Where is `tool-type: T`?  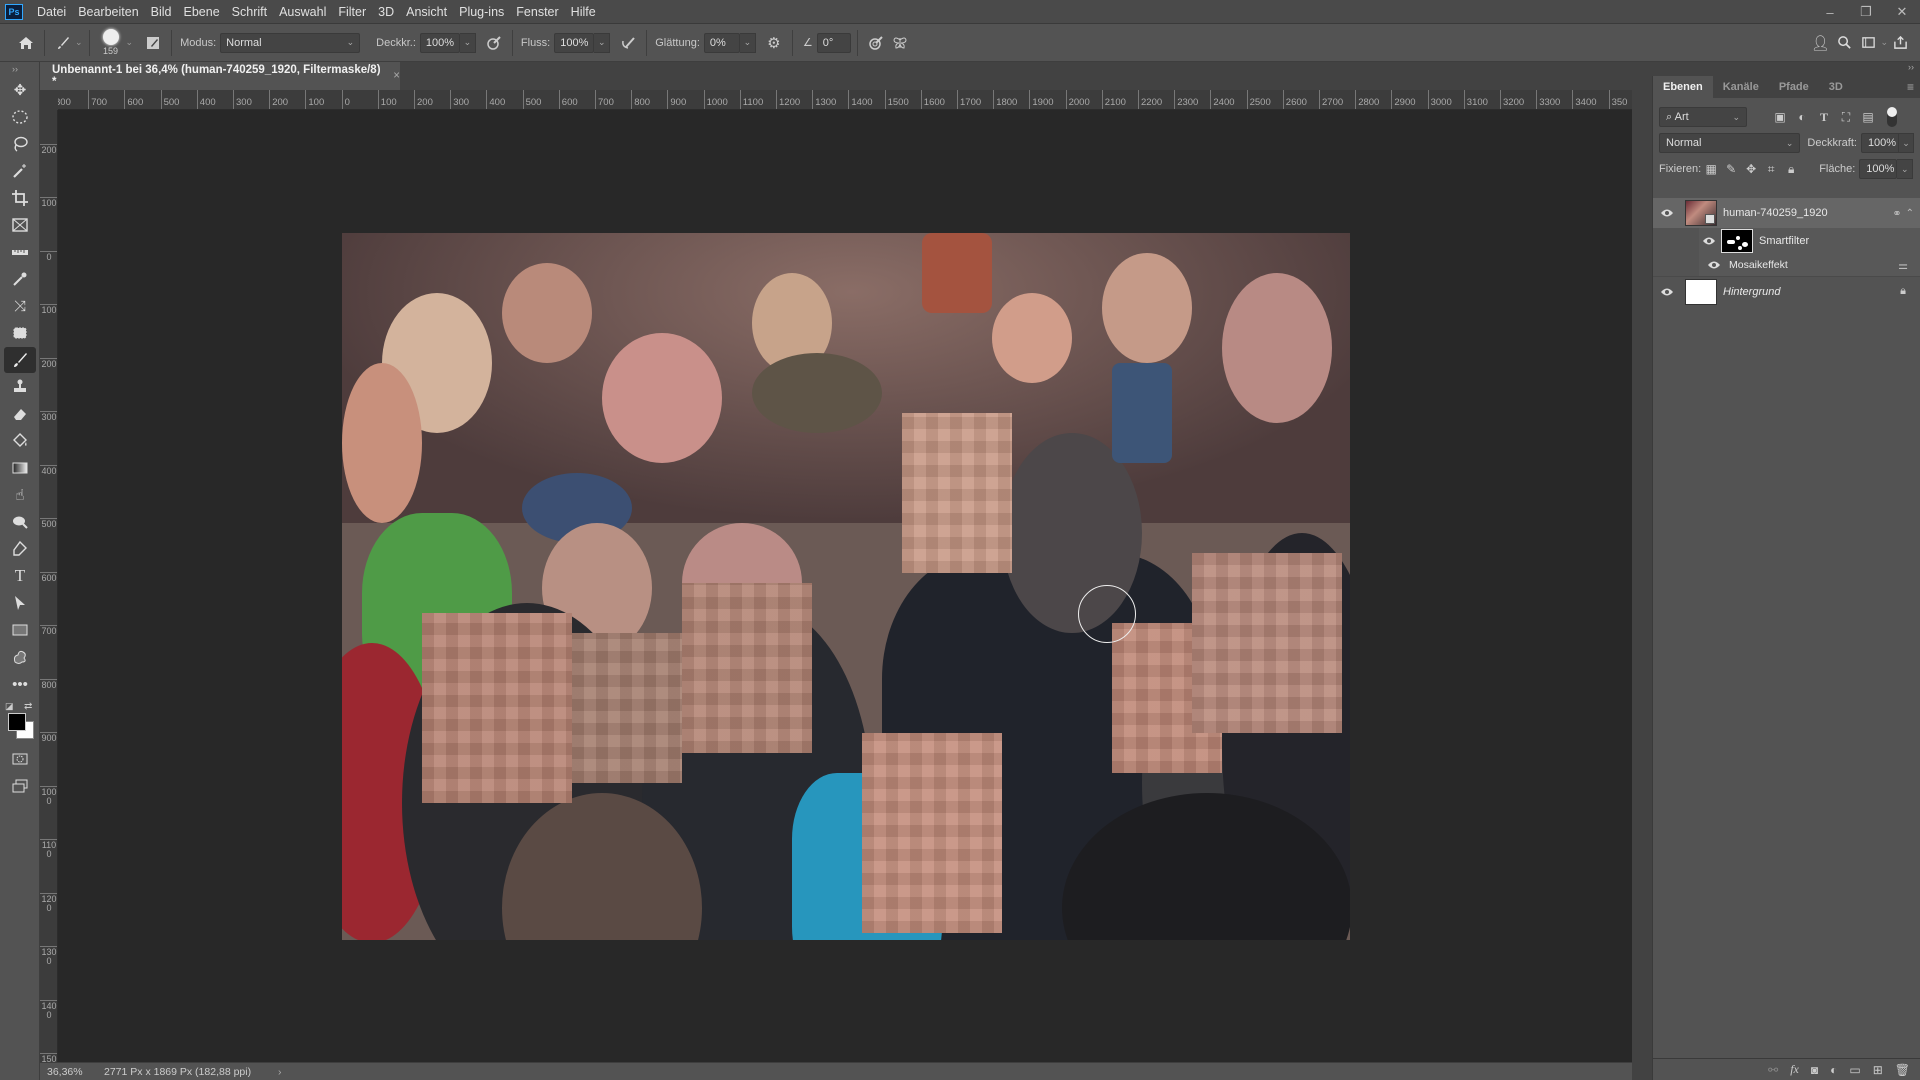
tool-type: T is located at coordinates (20, 576).